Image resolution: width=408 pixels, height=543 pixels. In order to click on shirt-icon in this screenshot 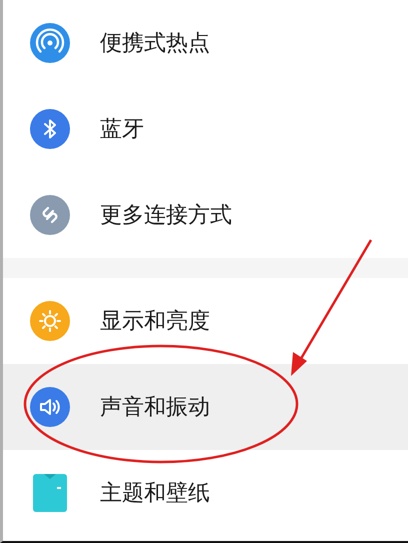, I will do `click(50, 493)`.